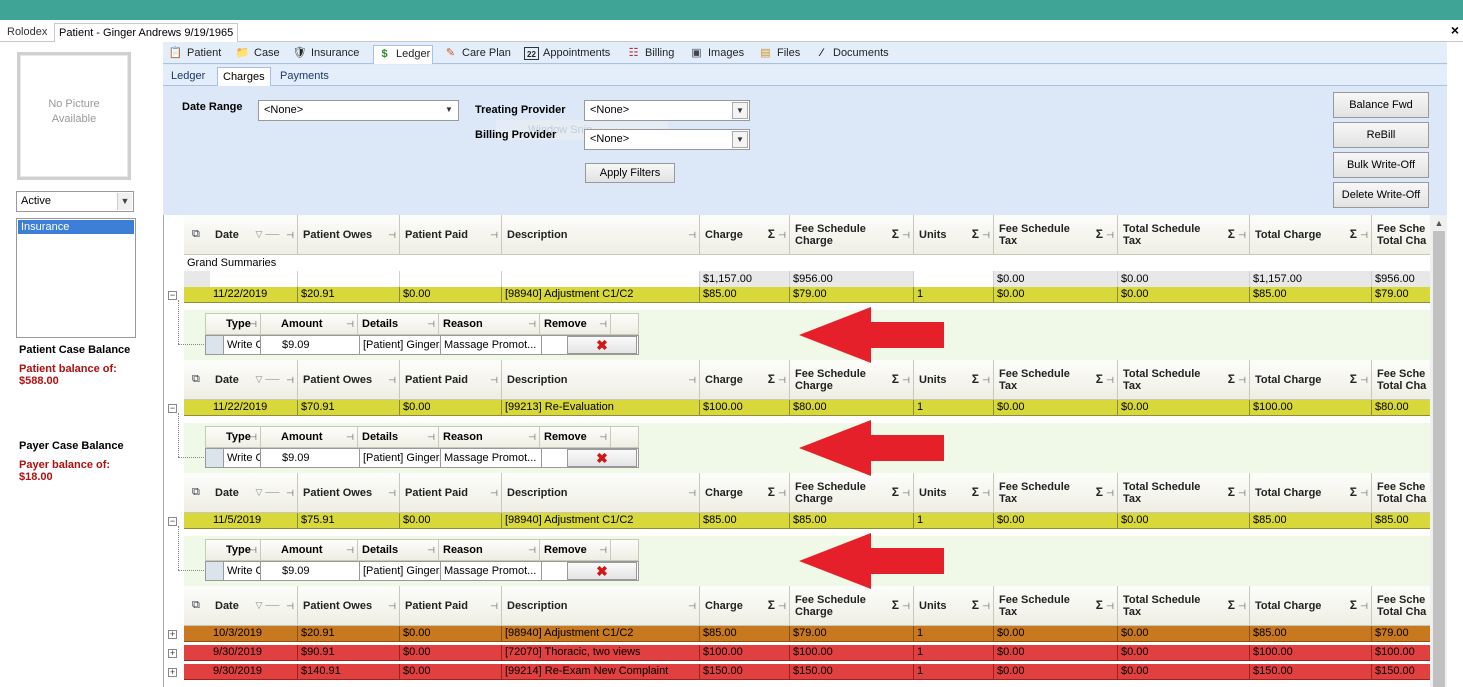  What do you see at coordinates (667, 110) in the screenshot?
I see `treating-provider-select: <None> ▼` at bounding box center [667, 110].